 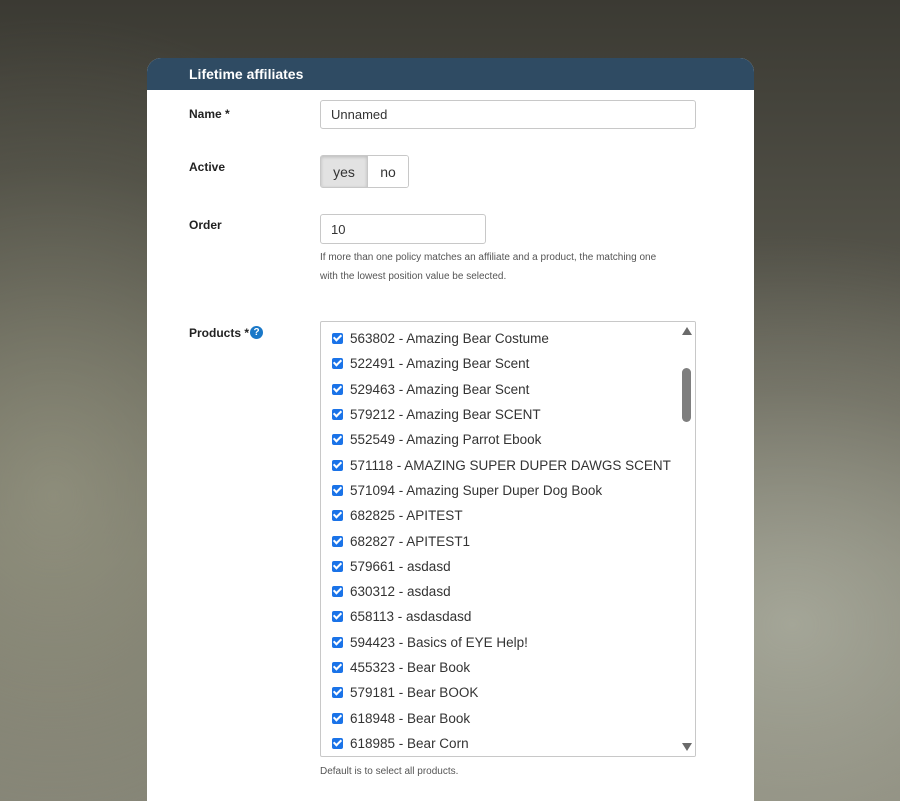 I want to click on active-label: Active, so click(x=207, y=167).